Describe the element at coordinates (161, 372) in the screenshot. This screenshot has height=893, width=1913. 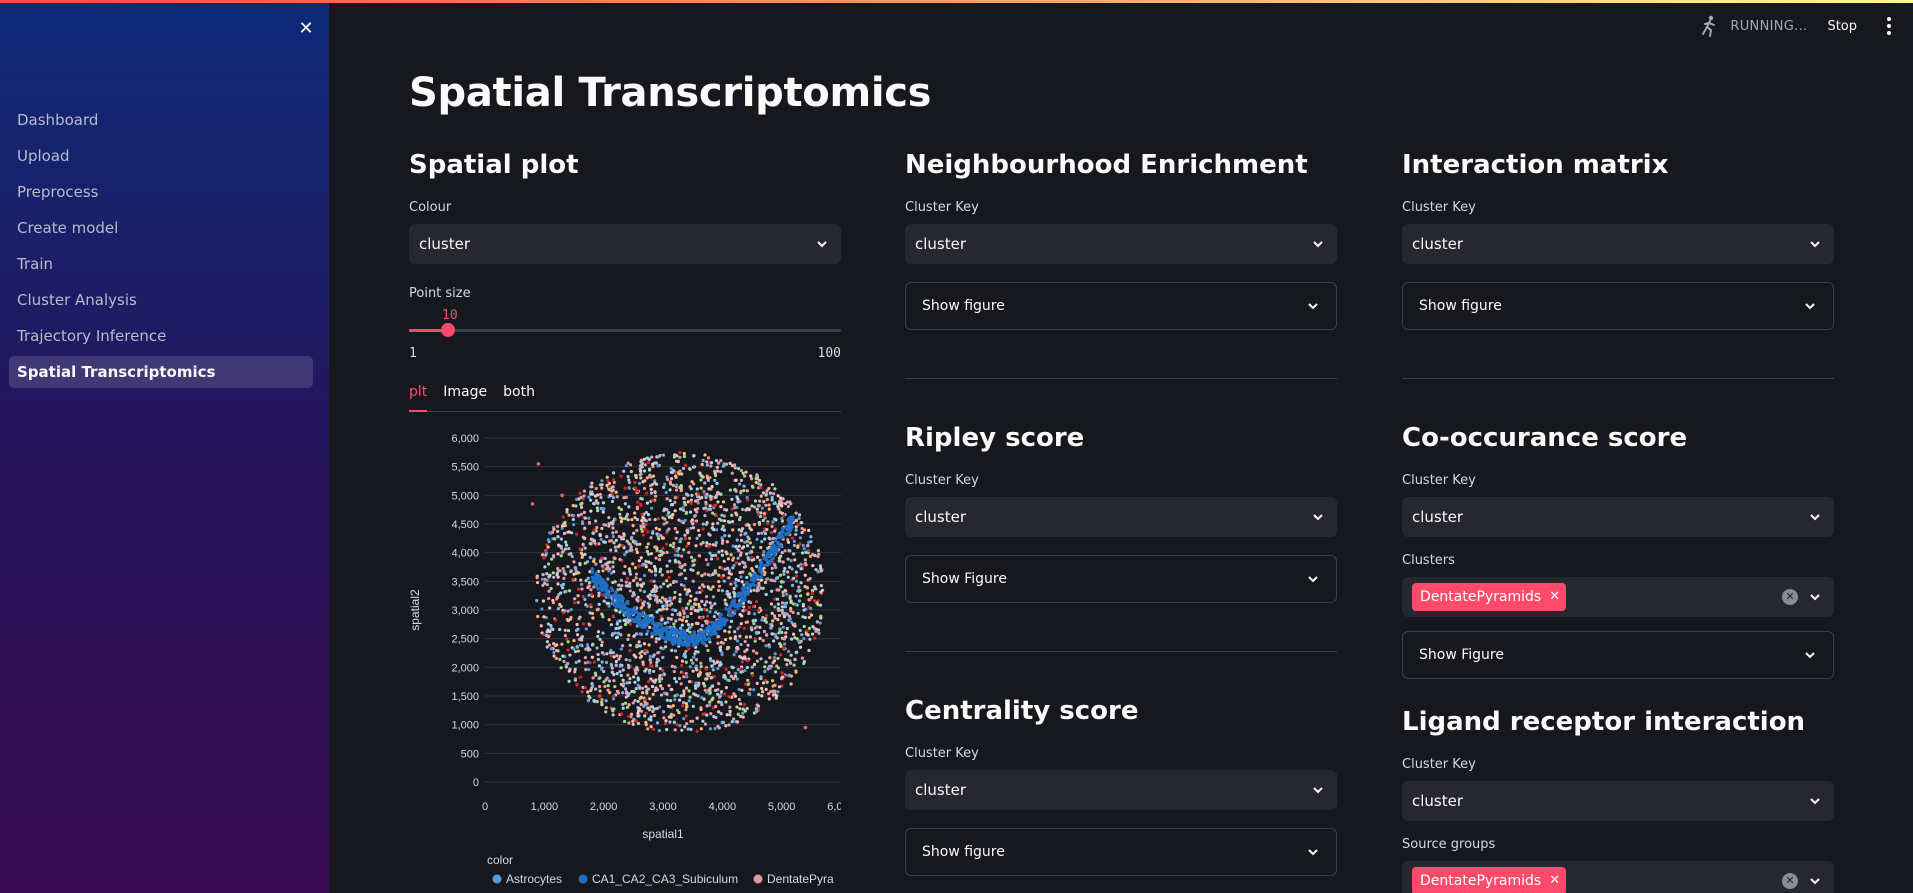
I see `sidebar-item-spatial-transcriptomics: Spatial Transcriptomics` at that location.